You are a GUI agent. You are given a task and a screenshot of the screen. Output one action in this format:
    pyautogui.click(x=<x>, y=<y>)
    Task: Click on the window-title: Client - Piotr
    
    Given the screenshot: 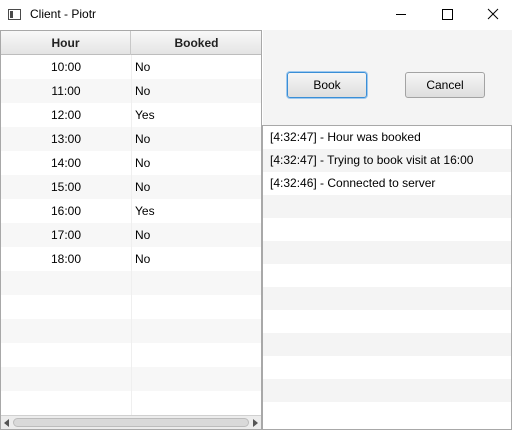 What is the action you would take?
    pyautogui.click(x=63, y=14)
    